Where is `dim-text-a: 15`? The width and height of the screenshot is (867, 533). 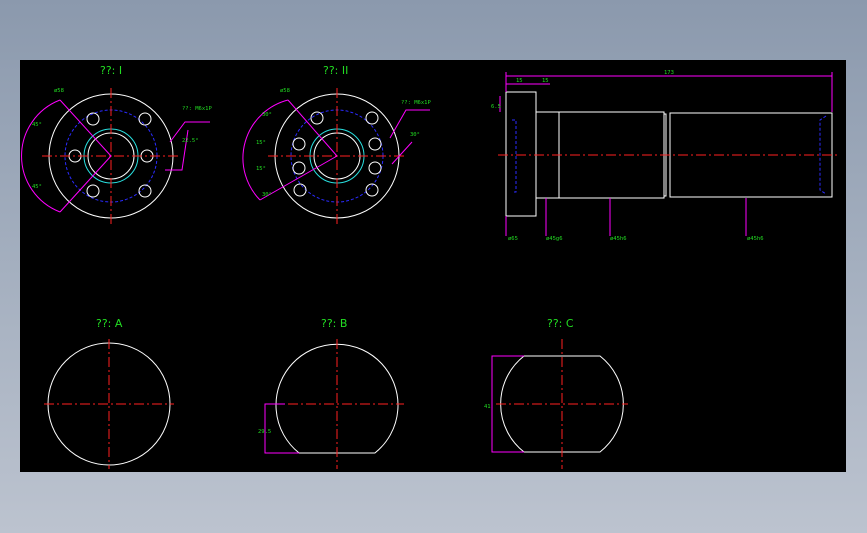
dim-text-a: 15 is located at coordinates (519, 81).